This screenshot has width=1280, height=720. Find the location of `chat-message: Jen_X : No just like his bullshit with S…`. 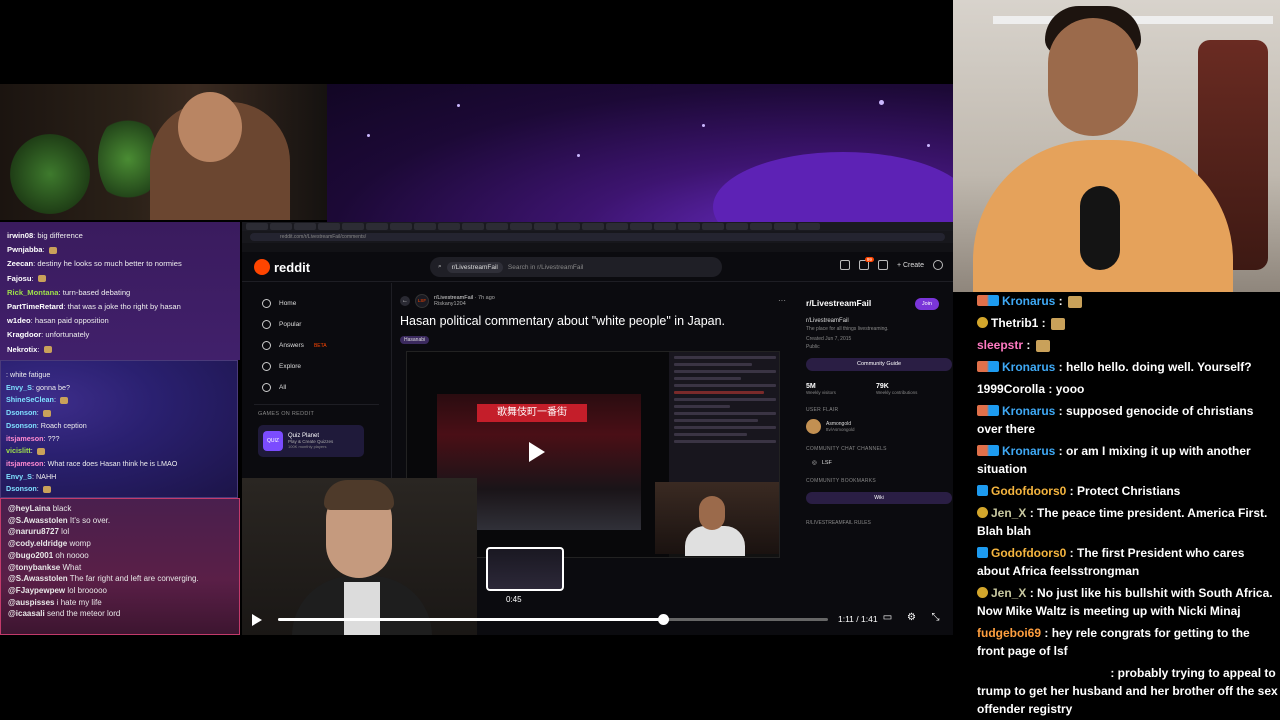

chat-message: Jen_X : No just like his bullshit with S… is located at coordinates (1125, 602).